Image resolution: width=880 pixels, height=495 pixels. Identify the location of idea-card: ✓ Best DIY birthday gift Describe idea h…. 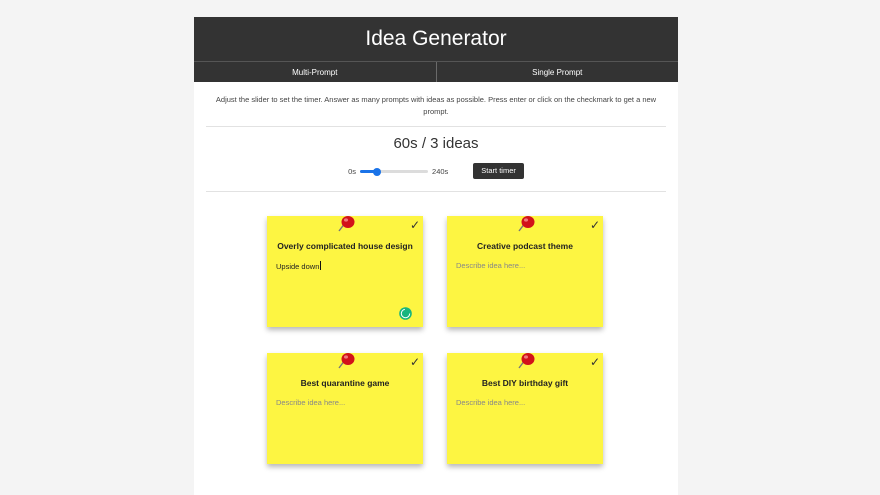
(525, 408).